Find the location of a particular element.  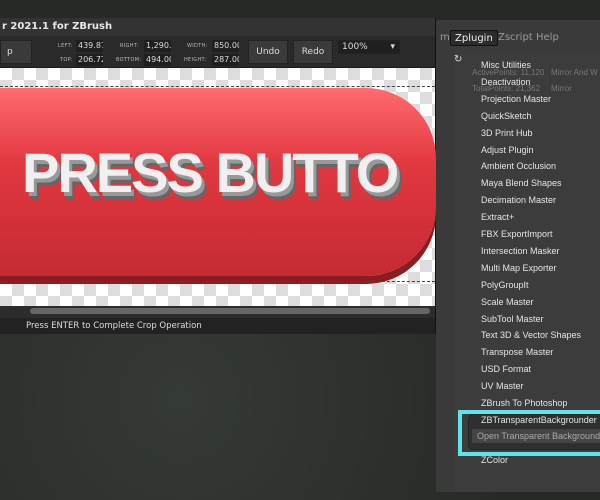

open-transparent-backgrounder-button: Open Transparent Backgrounder is located at coordinates (536, 436).